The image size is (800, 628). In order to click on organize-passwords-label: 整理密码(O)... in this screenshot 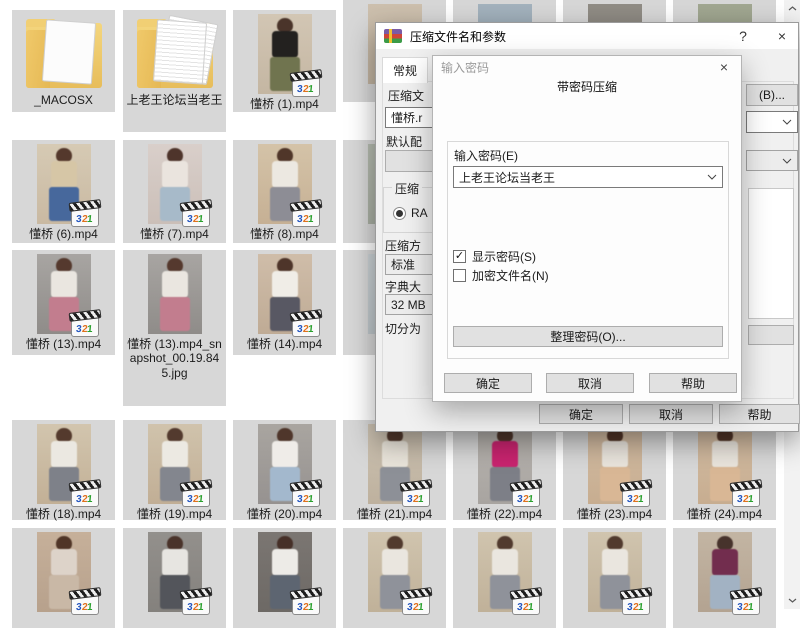, I will do `click(588, 337)`.